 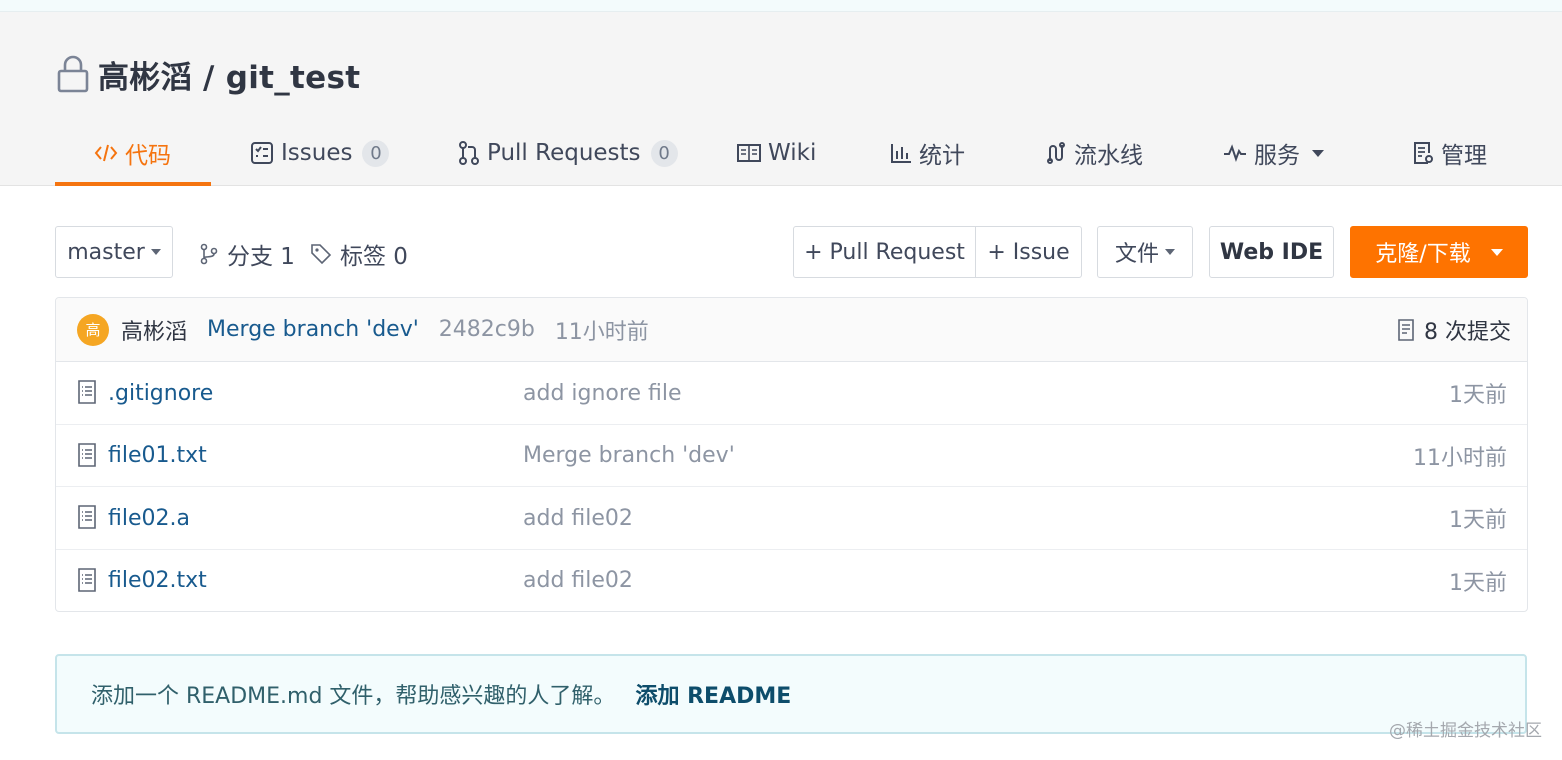 I want to click on tab-label: 管理, so click(x=1464, y=156).